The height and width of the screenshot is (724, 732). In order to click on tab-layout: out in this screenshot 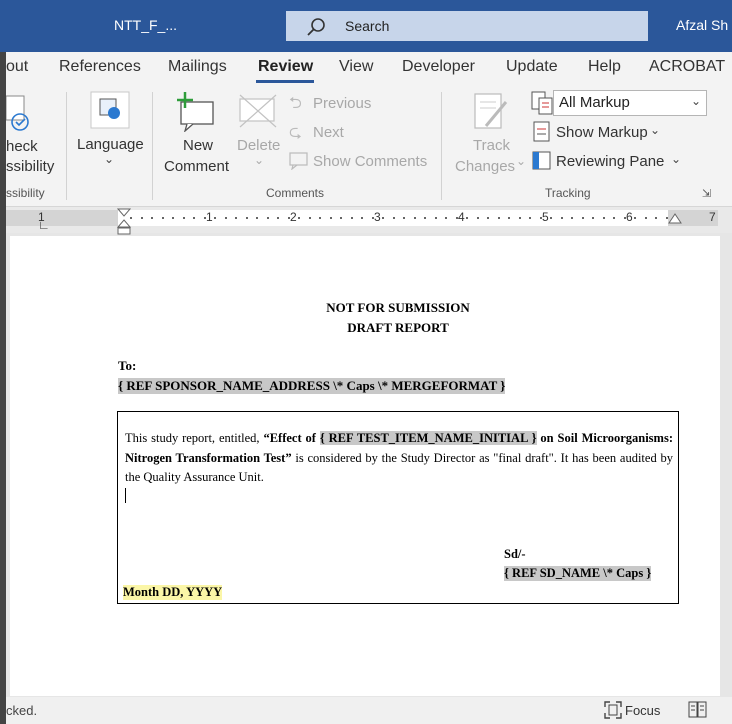, I will do `click(17, 67)`.